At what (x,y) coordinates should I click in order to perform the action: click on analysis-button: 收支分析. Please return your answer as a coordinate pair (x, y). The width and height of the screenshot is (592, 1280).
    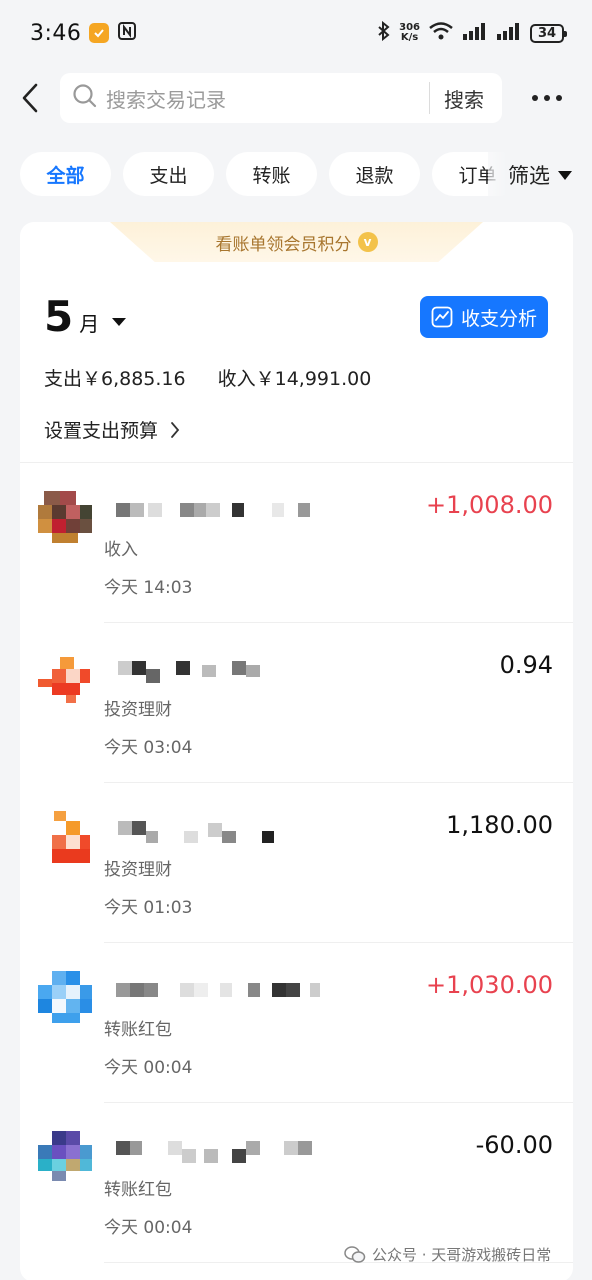
    Looking at the image, I should click on (484, 317).